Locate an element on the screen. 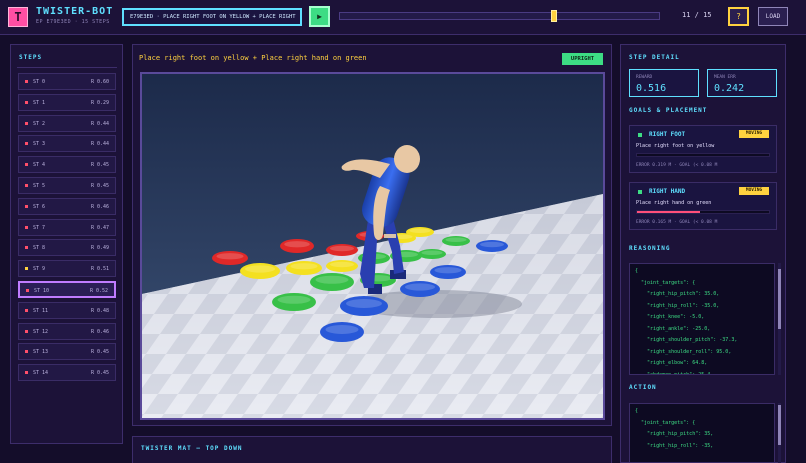 This screenshot has width=806, height=463. reasoning-scrollbar is located at coordinates (779, 319).